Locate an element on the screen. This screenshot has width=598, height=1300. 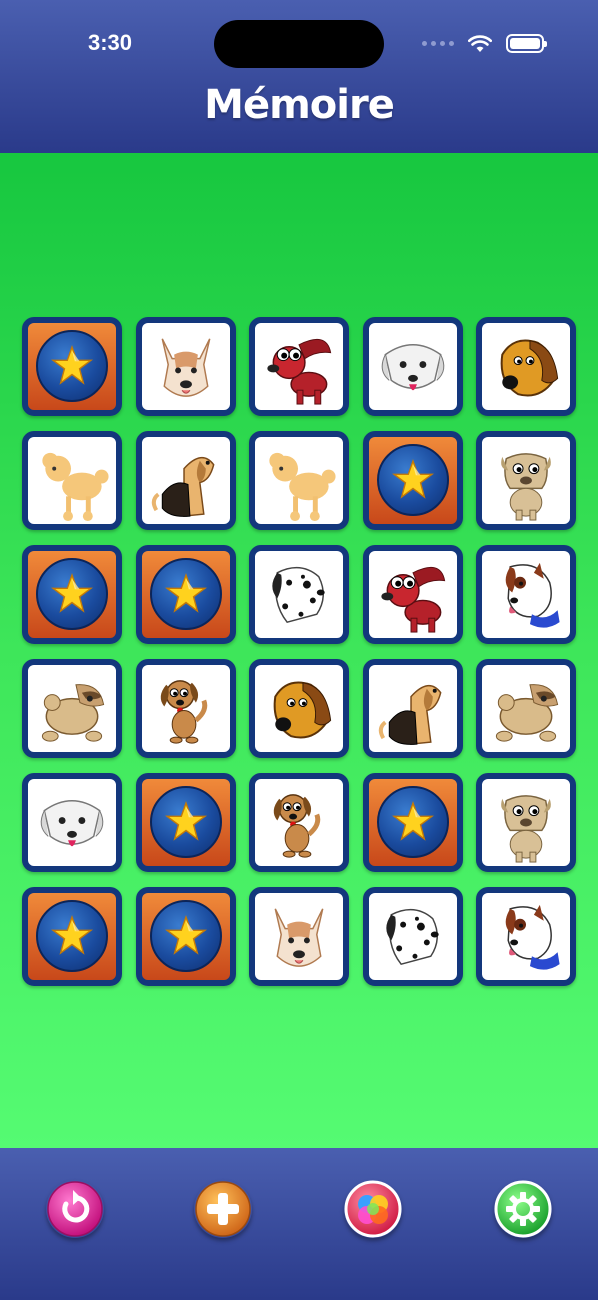
status-icons is located at coordinates (484, 43).